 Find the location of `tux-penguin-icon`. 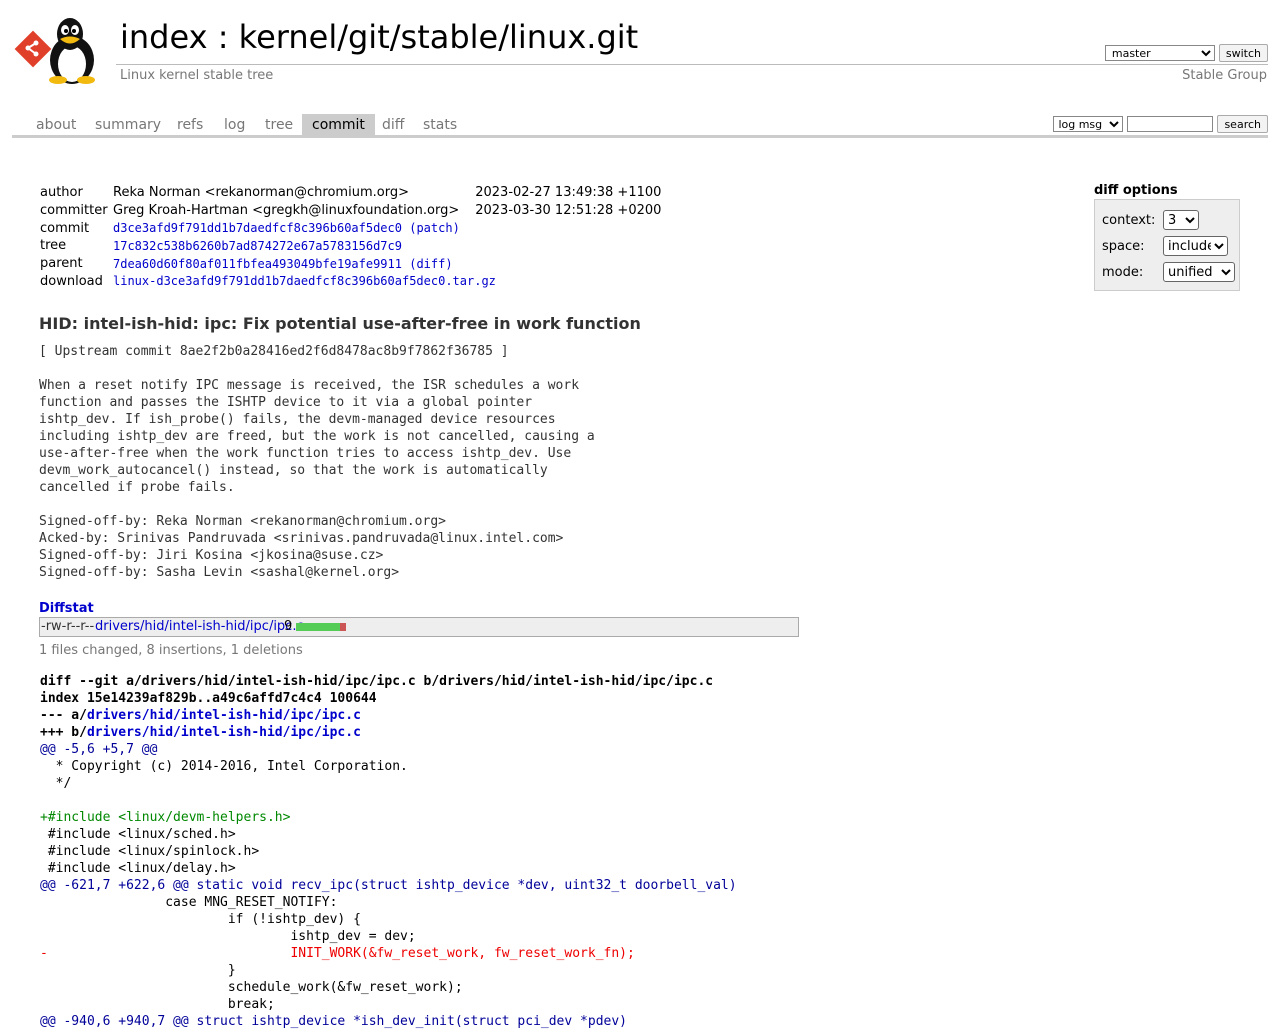

tux-penguin-icon is located at coordinates (72, 51).